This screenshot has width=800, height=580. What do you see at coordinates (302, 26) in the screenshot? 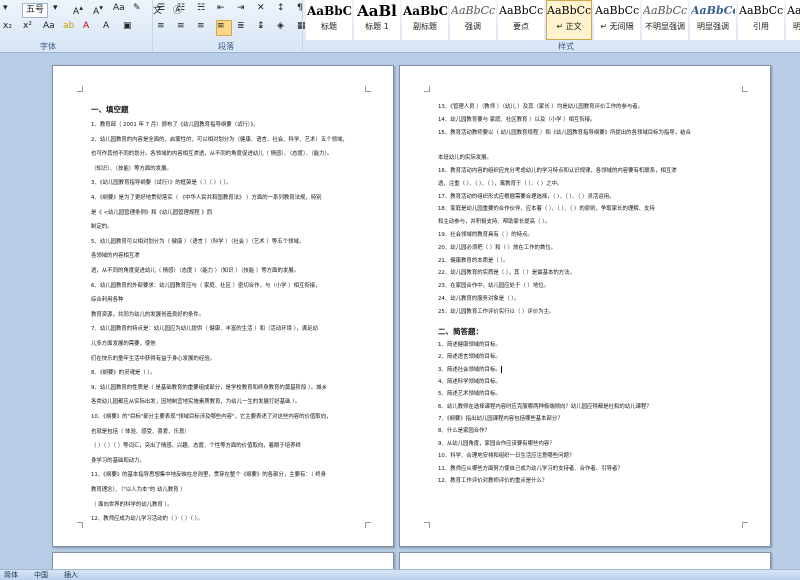
I see `group-separator` at bounding box center [302, 26].